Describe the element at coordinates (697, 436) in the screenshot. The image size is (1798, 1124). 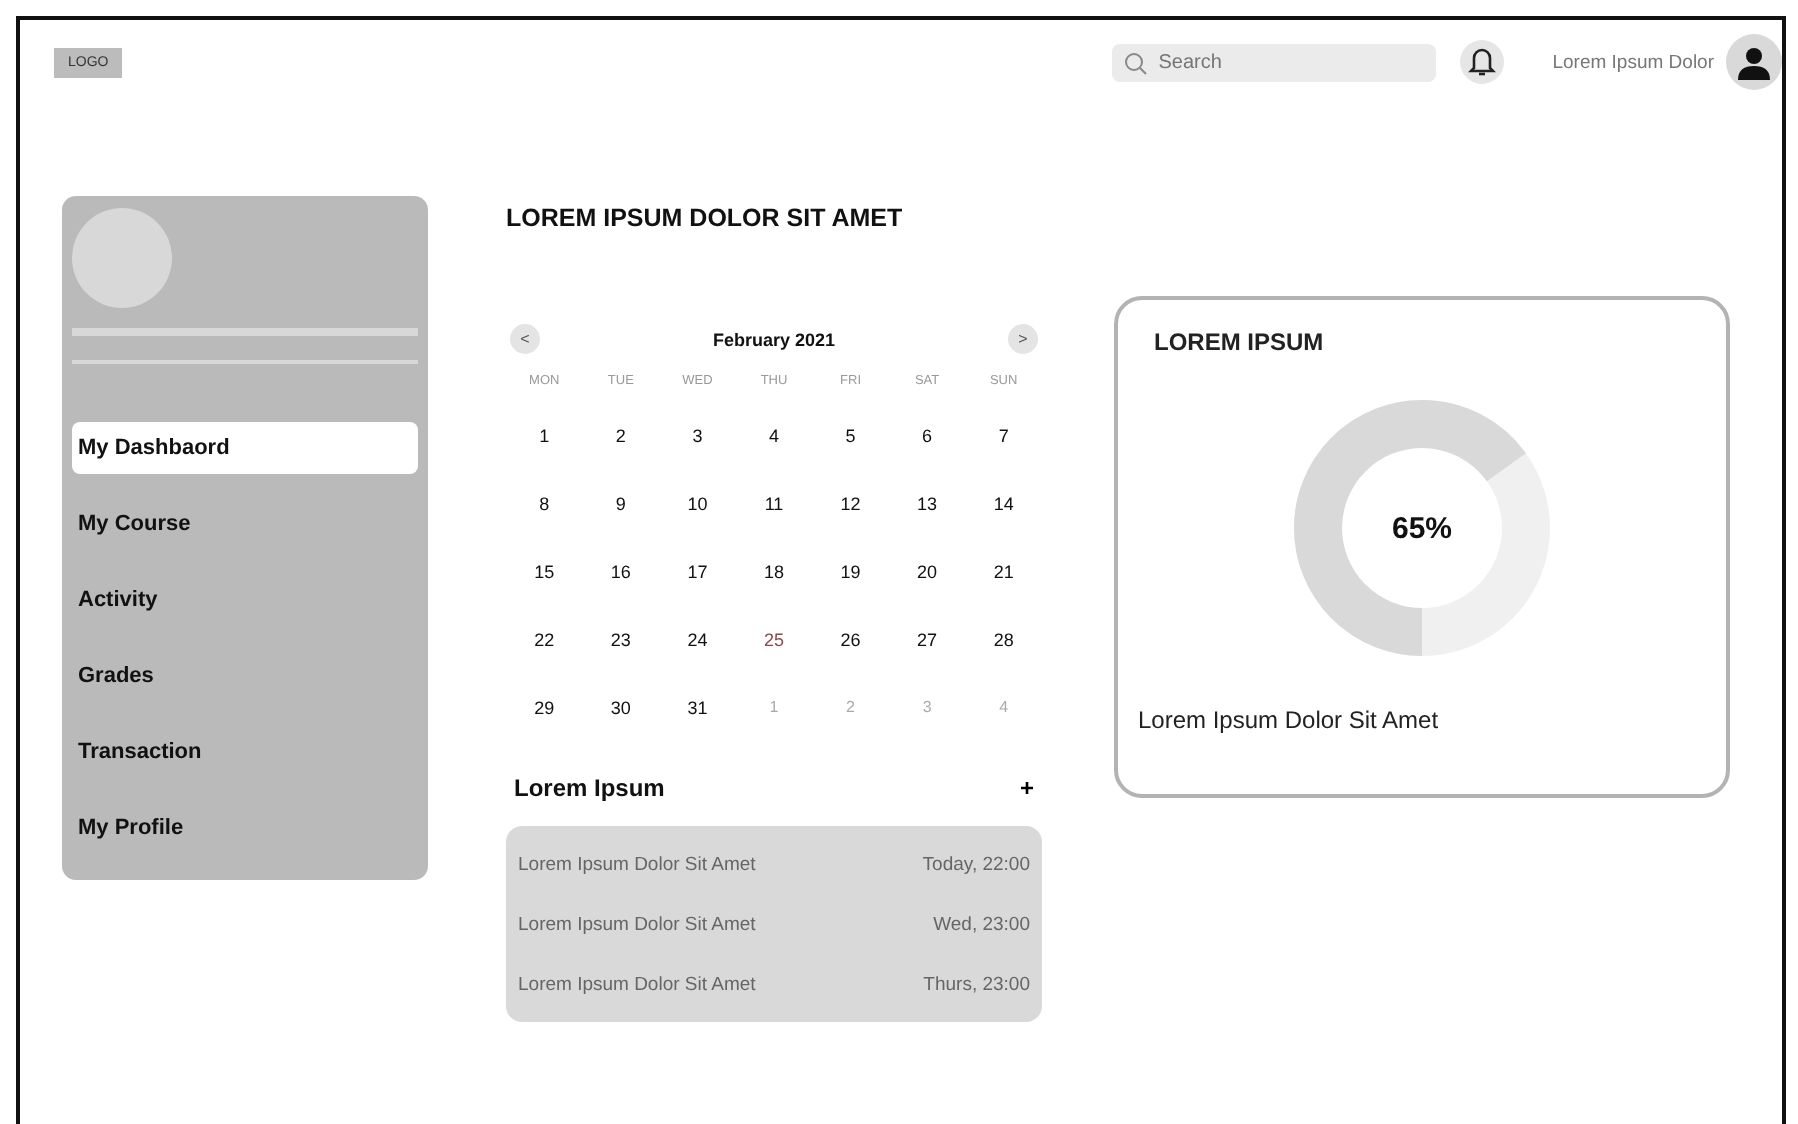
I see `calendar-day: 3` at that location.